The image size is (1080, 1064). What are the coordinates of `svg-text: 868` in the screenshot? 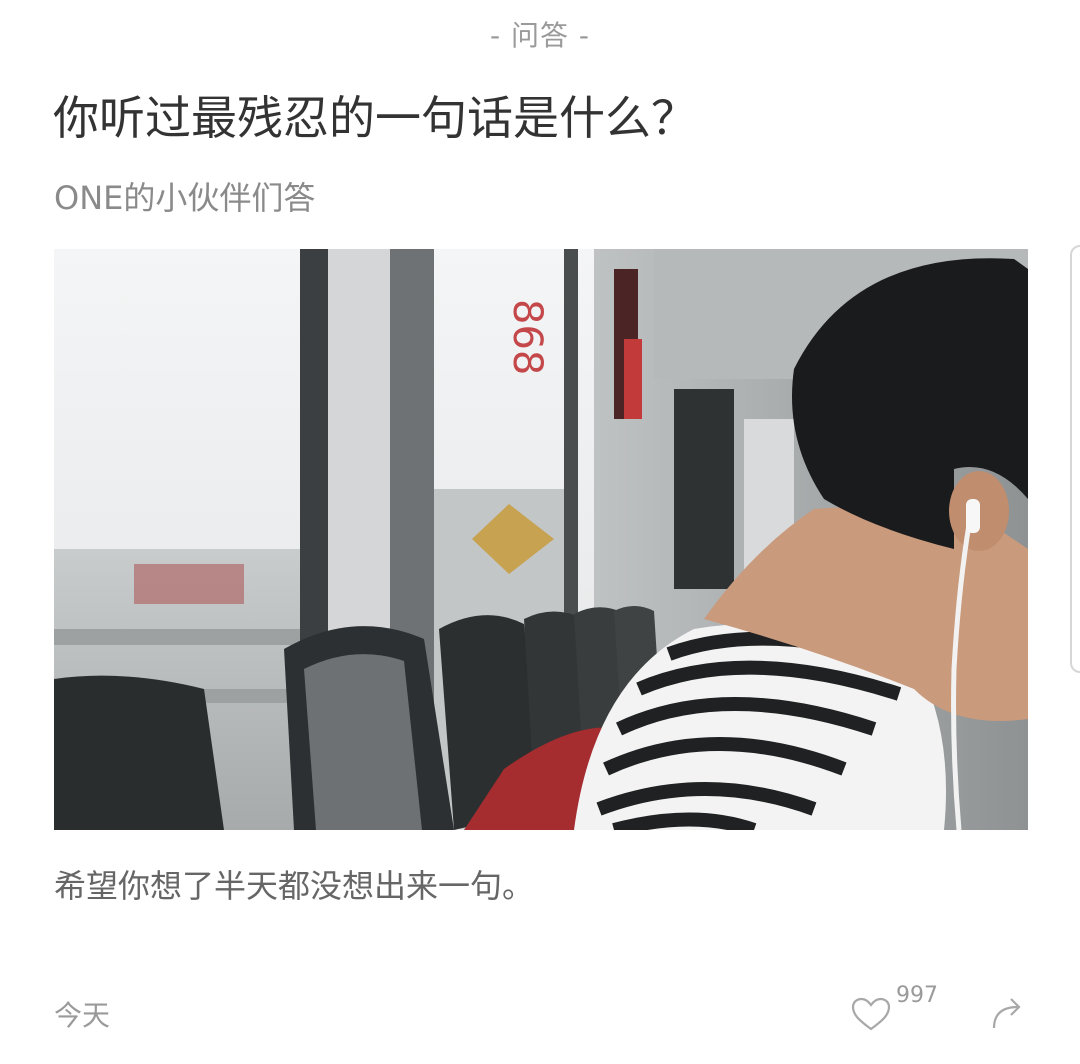 It's located at (527, 337).